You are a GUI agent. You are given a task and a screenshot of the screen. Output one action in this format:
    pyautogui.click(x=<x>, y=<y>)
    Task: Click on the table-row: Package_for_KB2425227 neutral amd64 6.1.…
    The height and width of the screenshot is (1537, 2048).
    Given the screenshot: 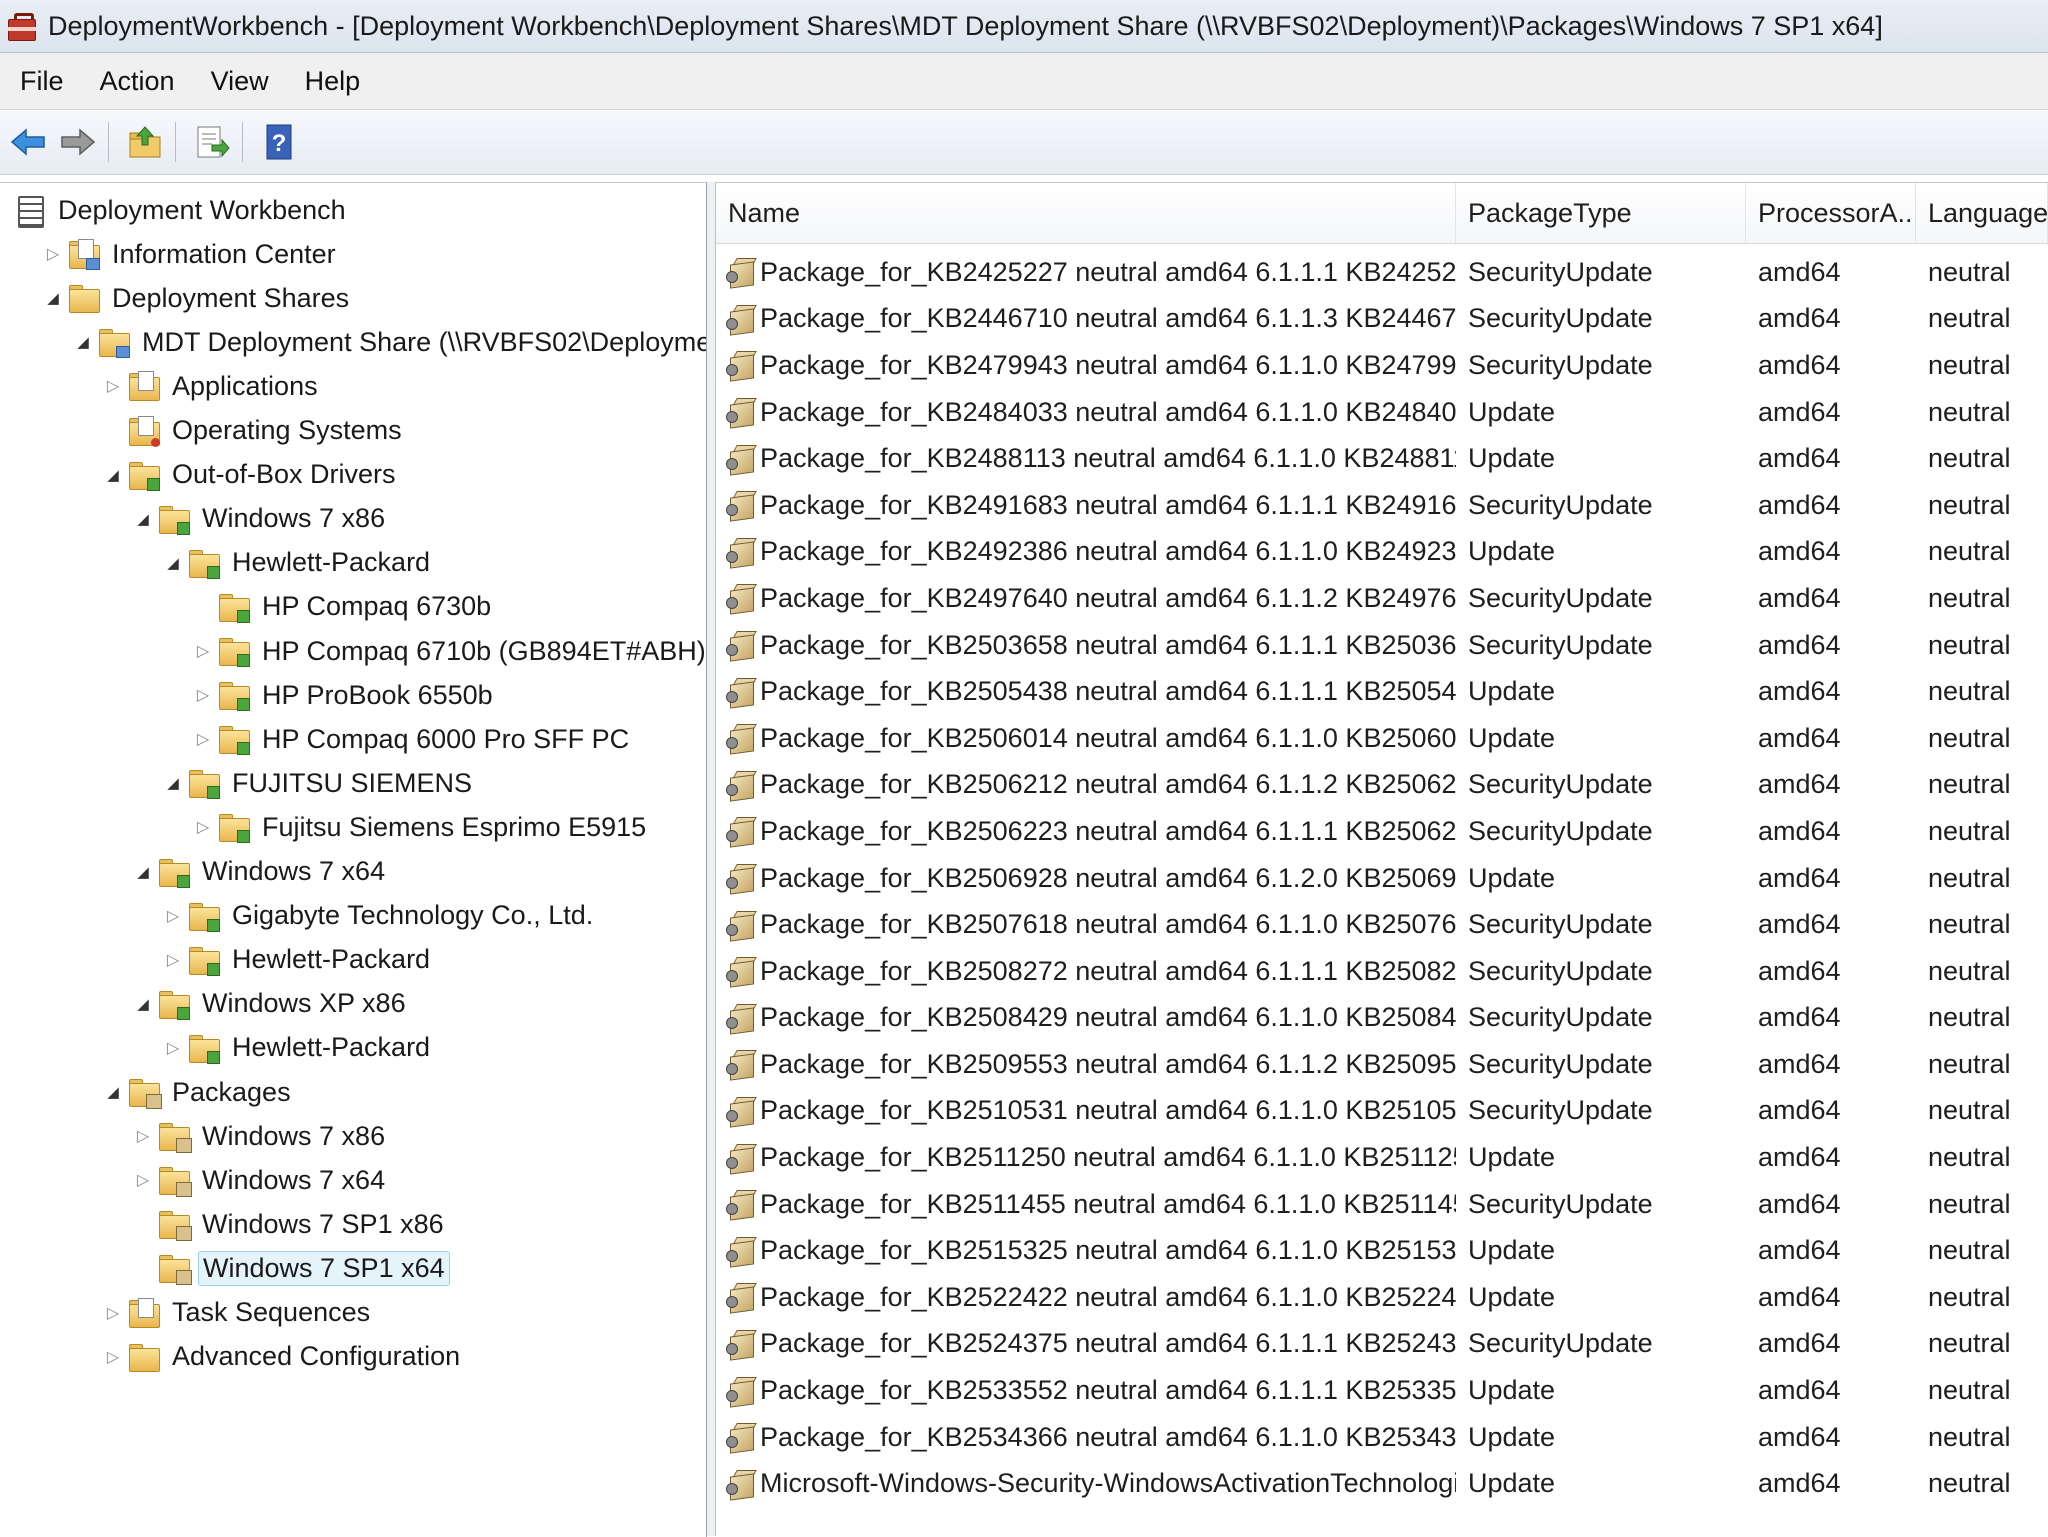 What is the action you would take?
    pyautogui.click(x=1382, y=272)
    